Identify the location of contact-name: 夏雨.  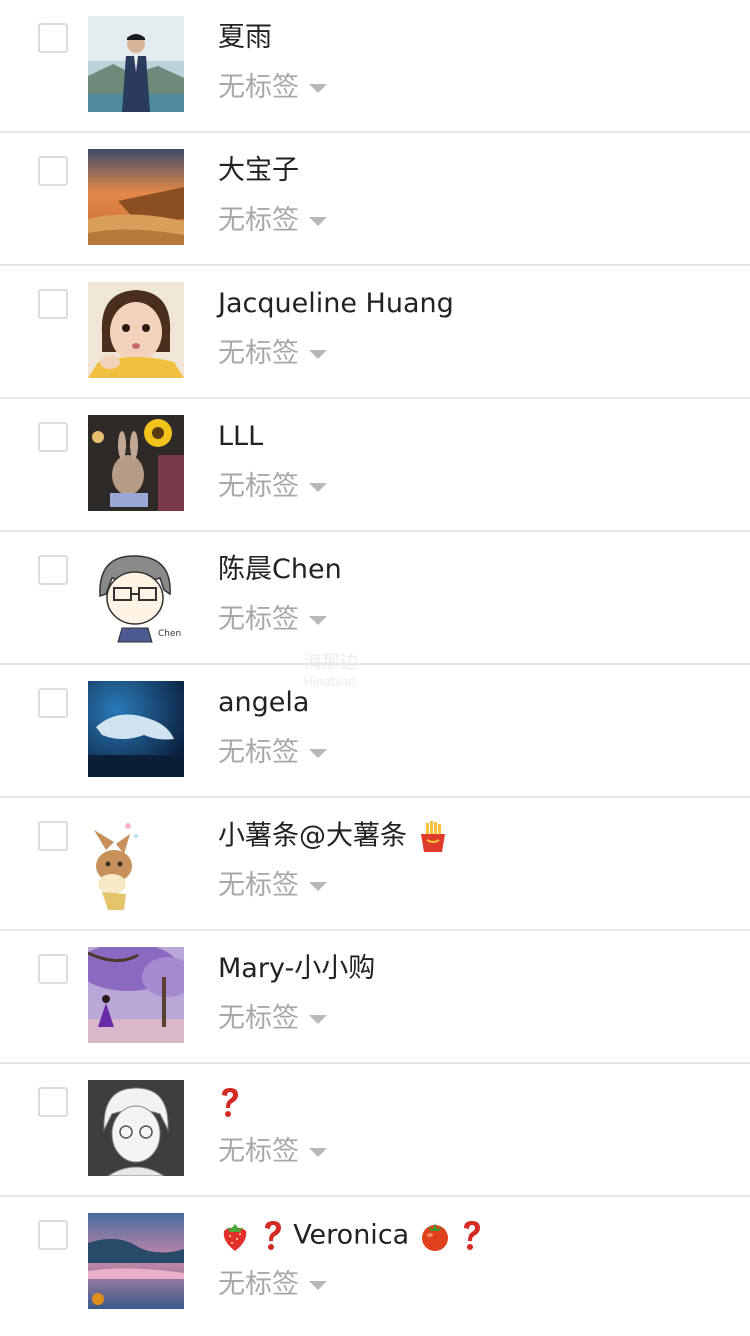
(245, 37).